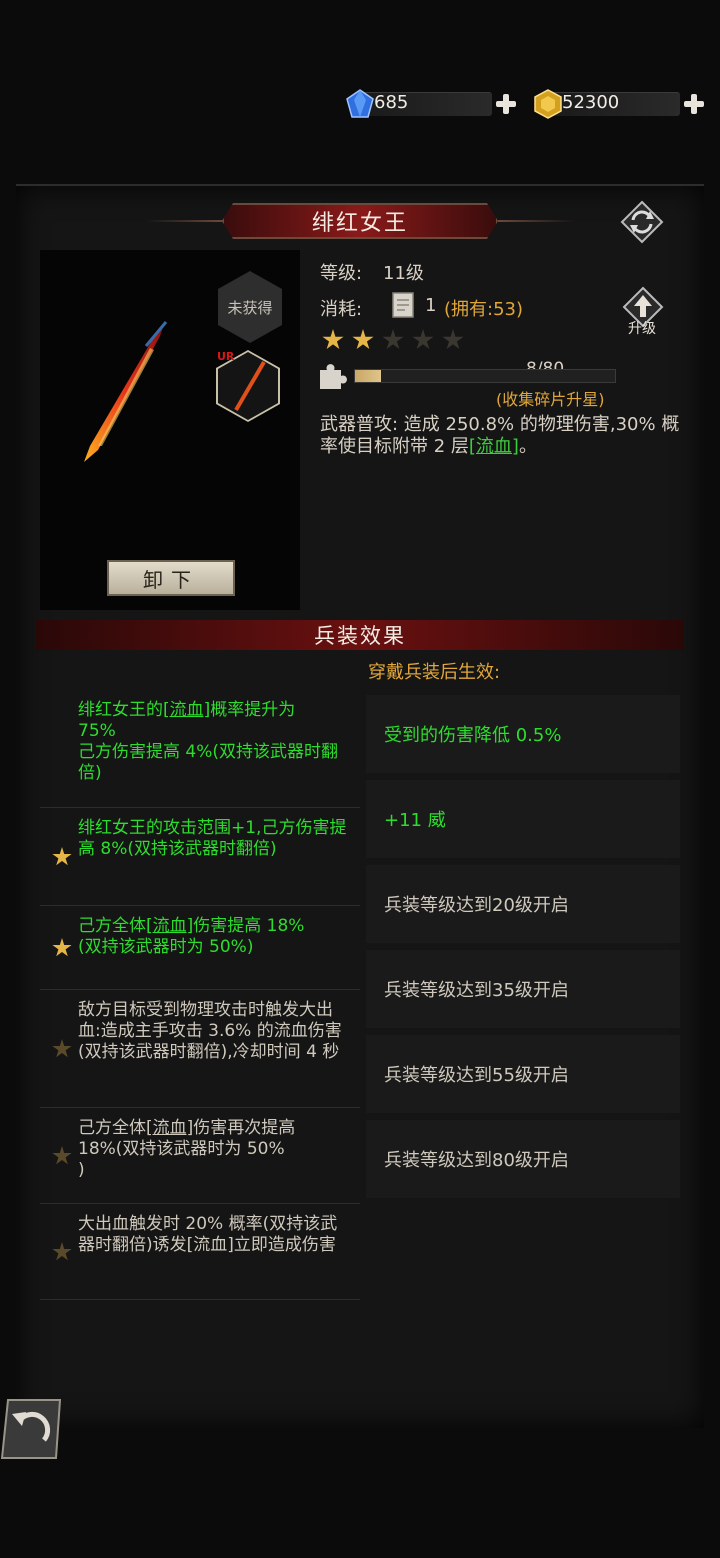  Describe the element at coordinates (208, 1234) in the screenshot. I see `skill-text: 大出血触发时 20% 概率(双持该武器时翻倍)诱发[流血]立即造成伤害` at that location.